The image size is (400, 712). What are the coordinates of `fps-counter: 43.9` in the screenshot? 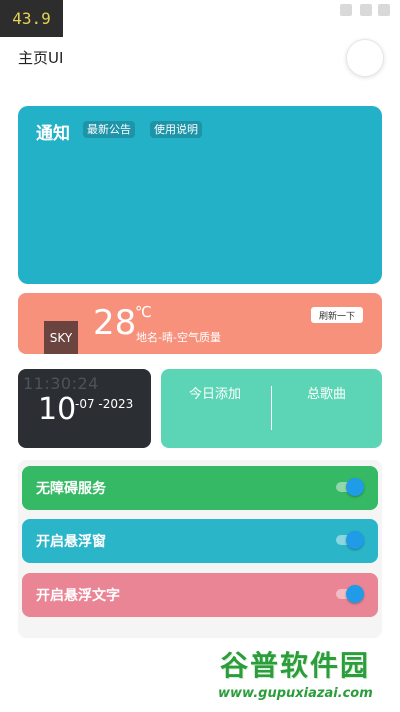 It's located at (31, 18).